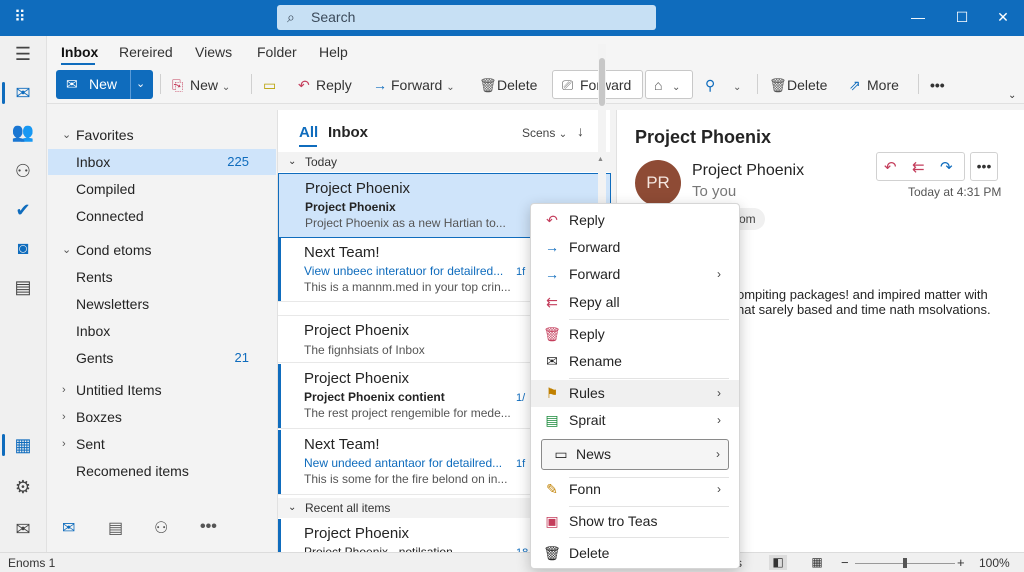  What do you see at coordinates (23, 171) in the screenshot?
I see `groups-icon: ⚇` at bounding box center [23, 171].